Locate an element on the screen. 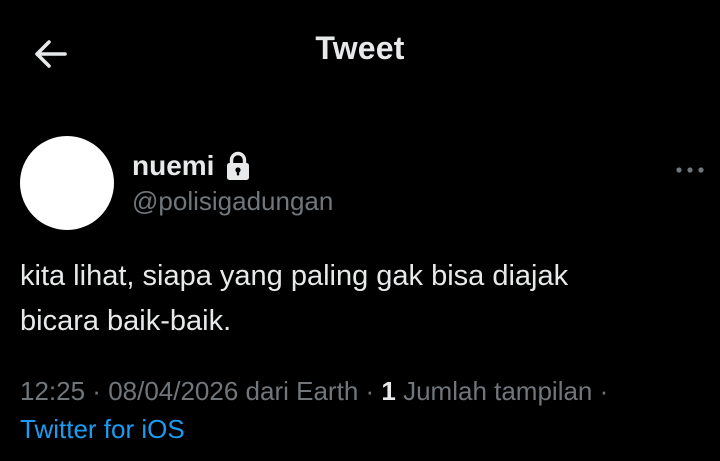 This screenshot has width=720, height=461. more-horizontal-icon is located at coordinates (690, 170).